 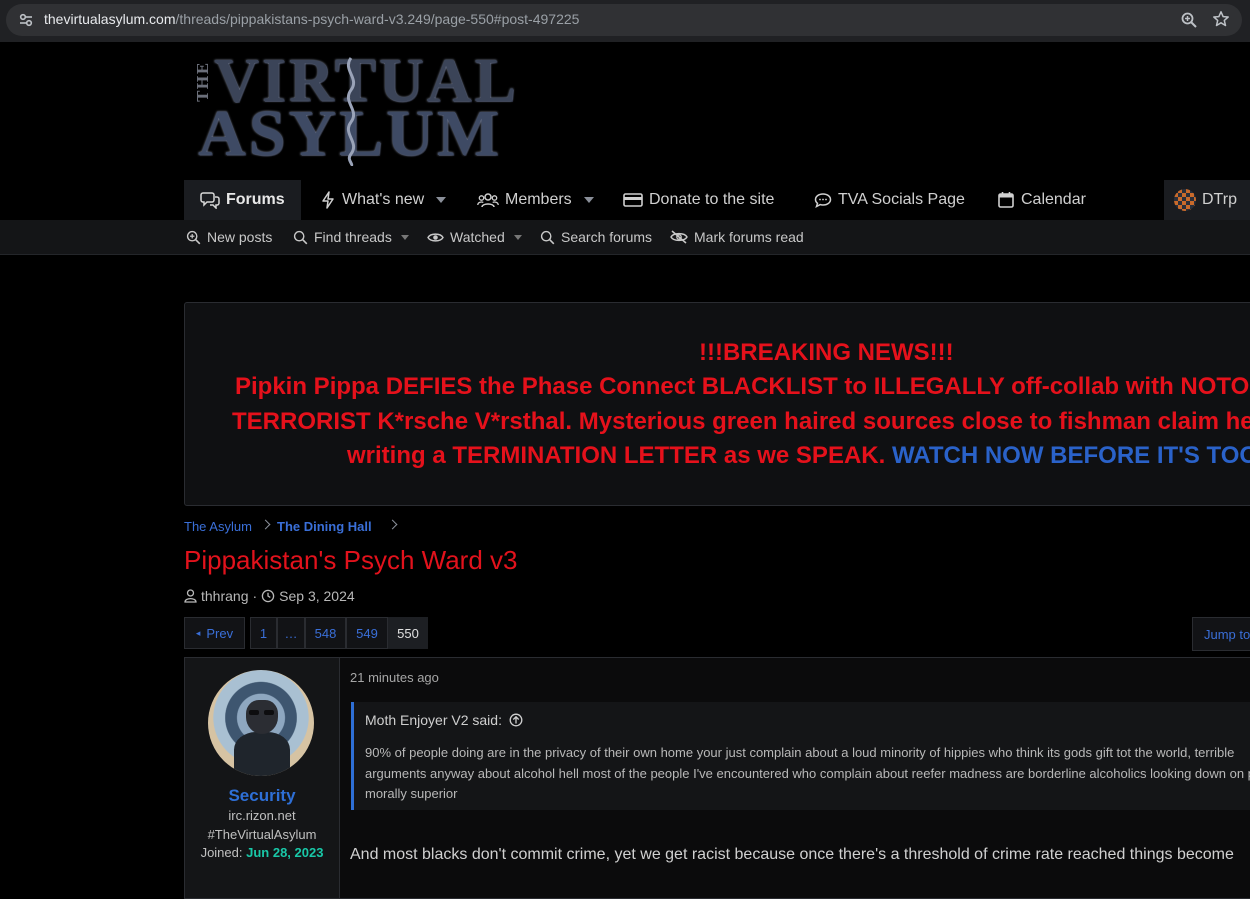 I want to click on user-title-line2: #TheVirtualAsylum, so click(x=262, y=834).